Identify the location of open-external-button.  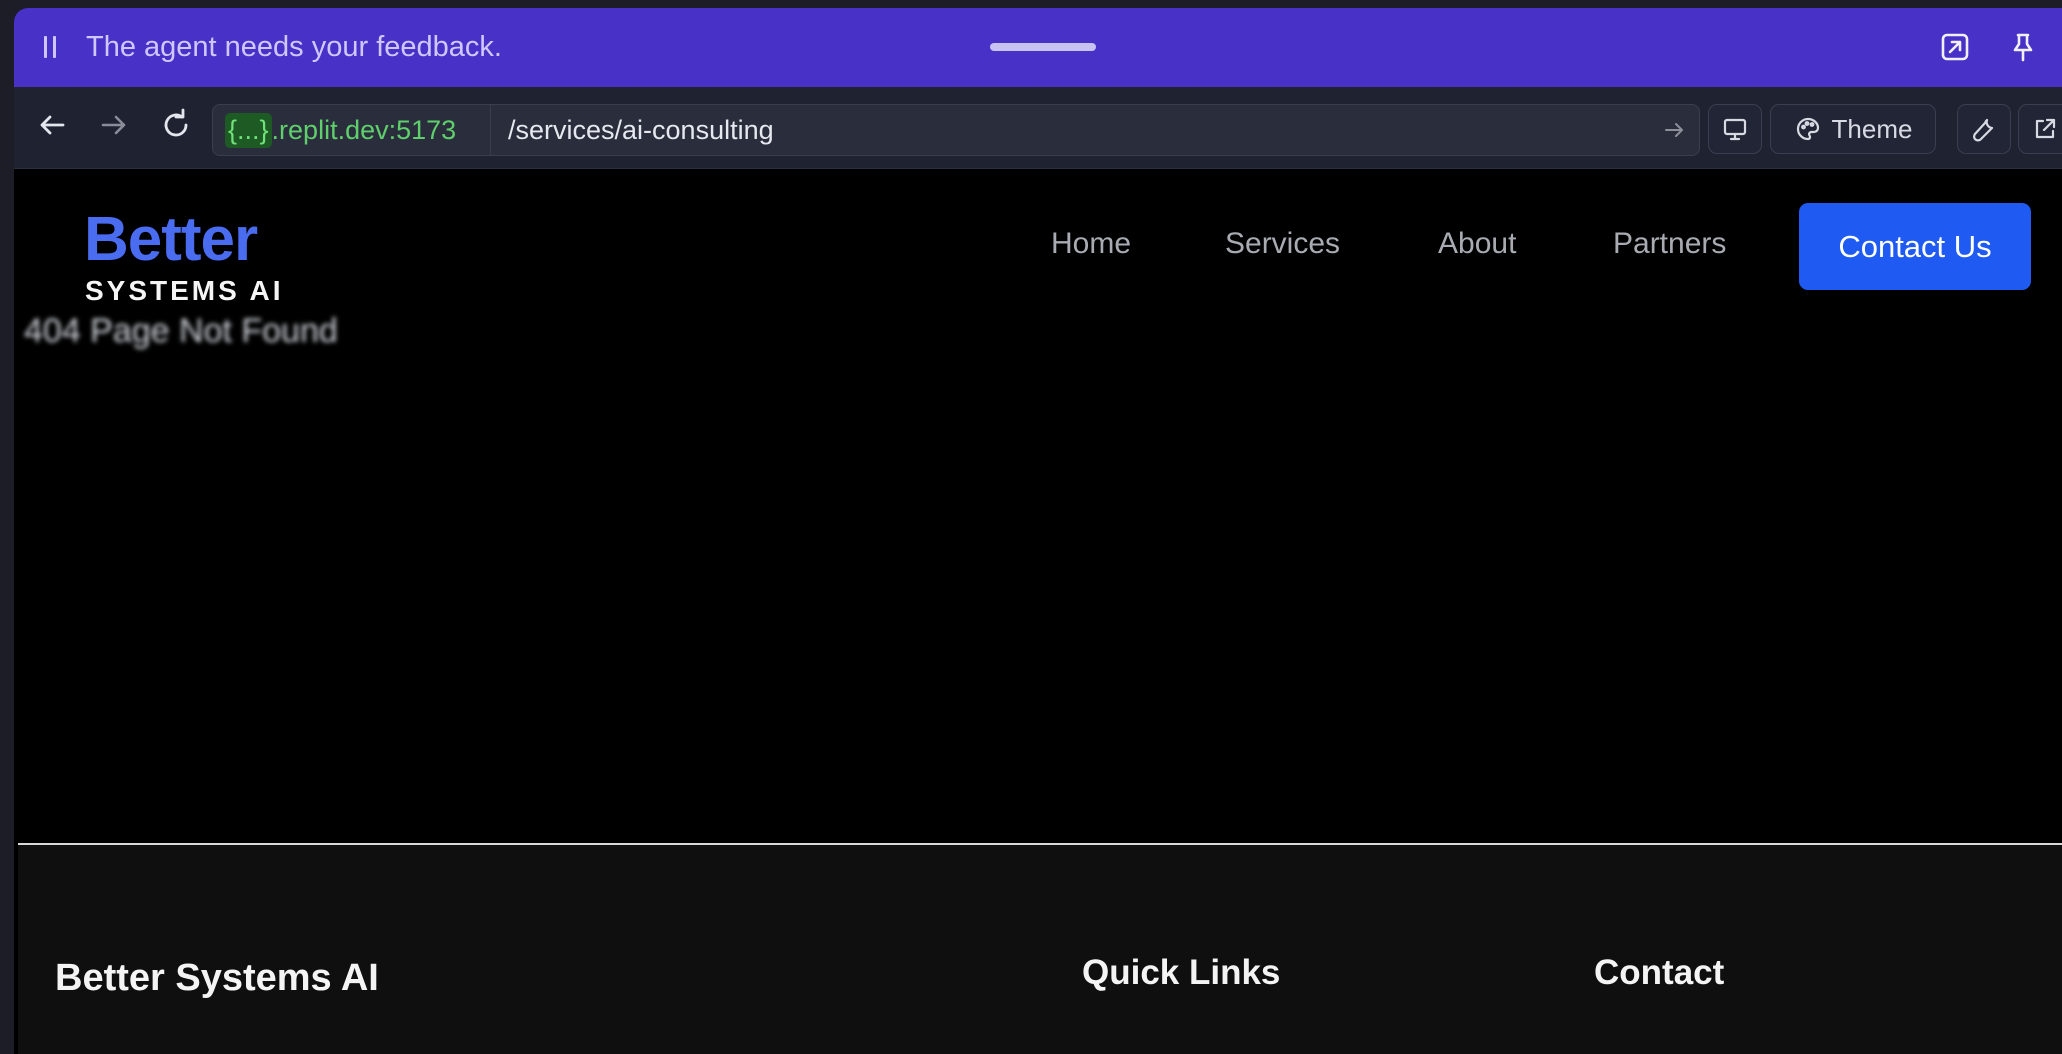
(2040, 129).